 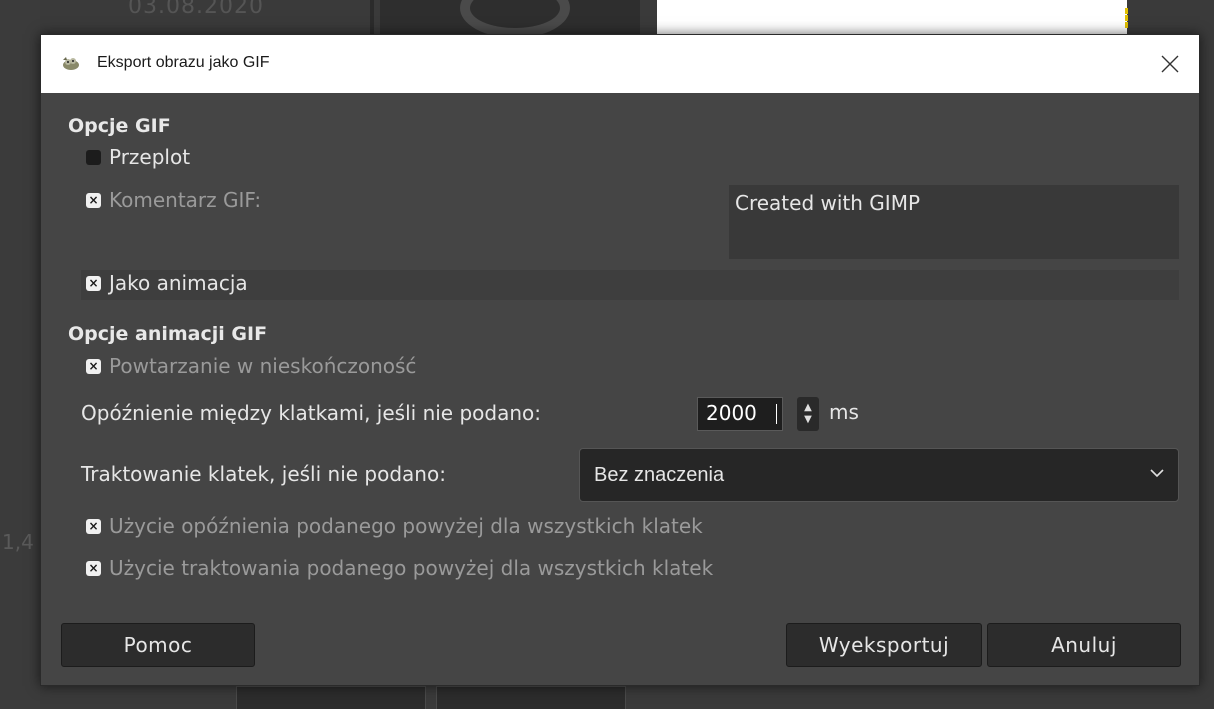 What do you see at coordinates (263, 474) in the screenshot?
I see `disposal-label: Traktowanie klatek, jeśli nie podano:` at bounding box center [263, 474].